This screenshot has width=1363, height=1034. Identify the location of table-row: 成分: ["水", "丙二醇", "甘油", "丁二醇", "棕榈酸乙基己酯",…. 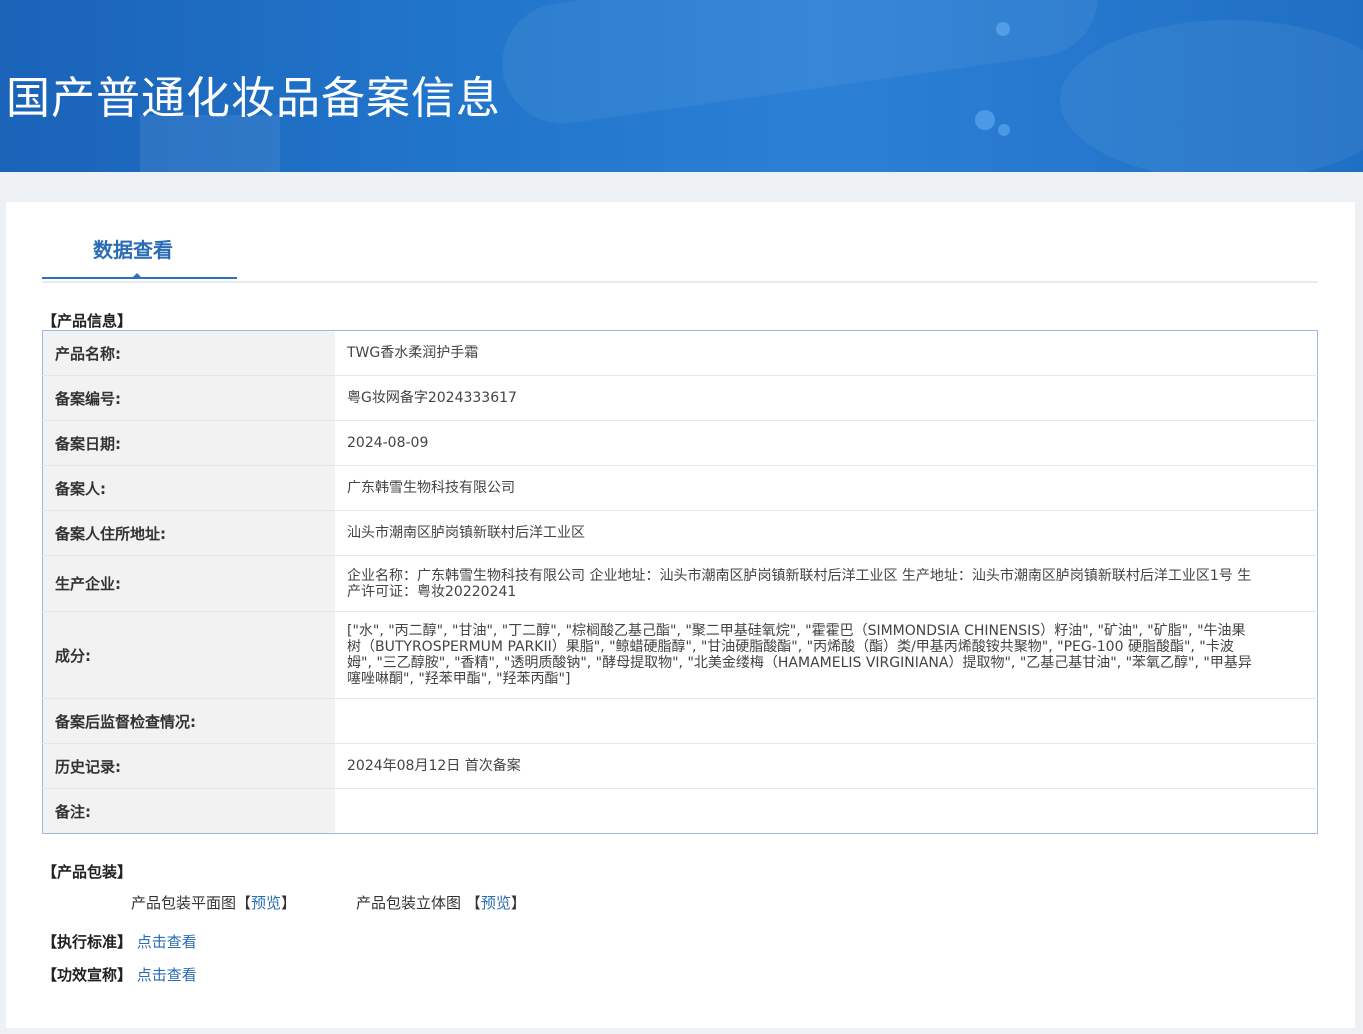
(680, 655).